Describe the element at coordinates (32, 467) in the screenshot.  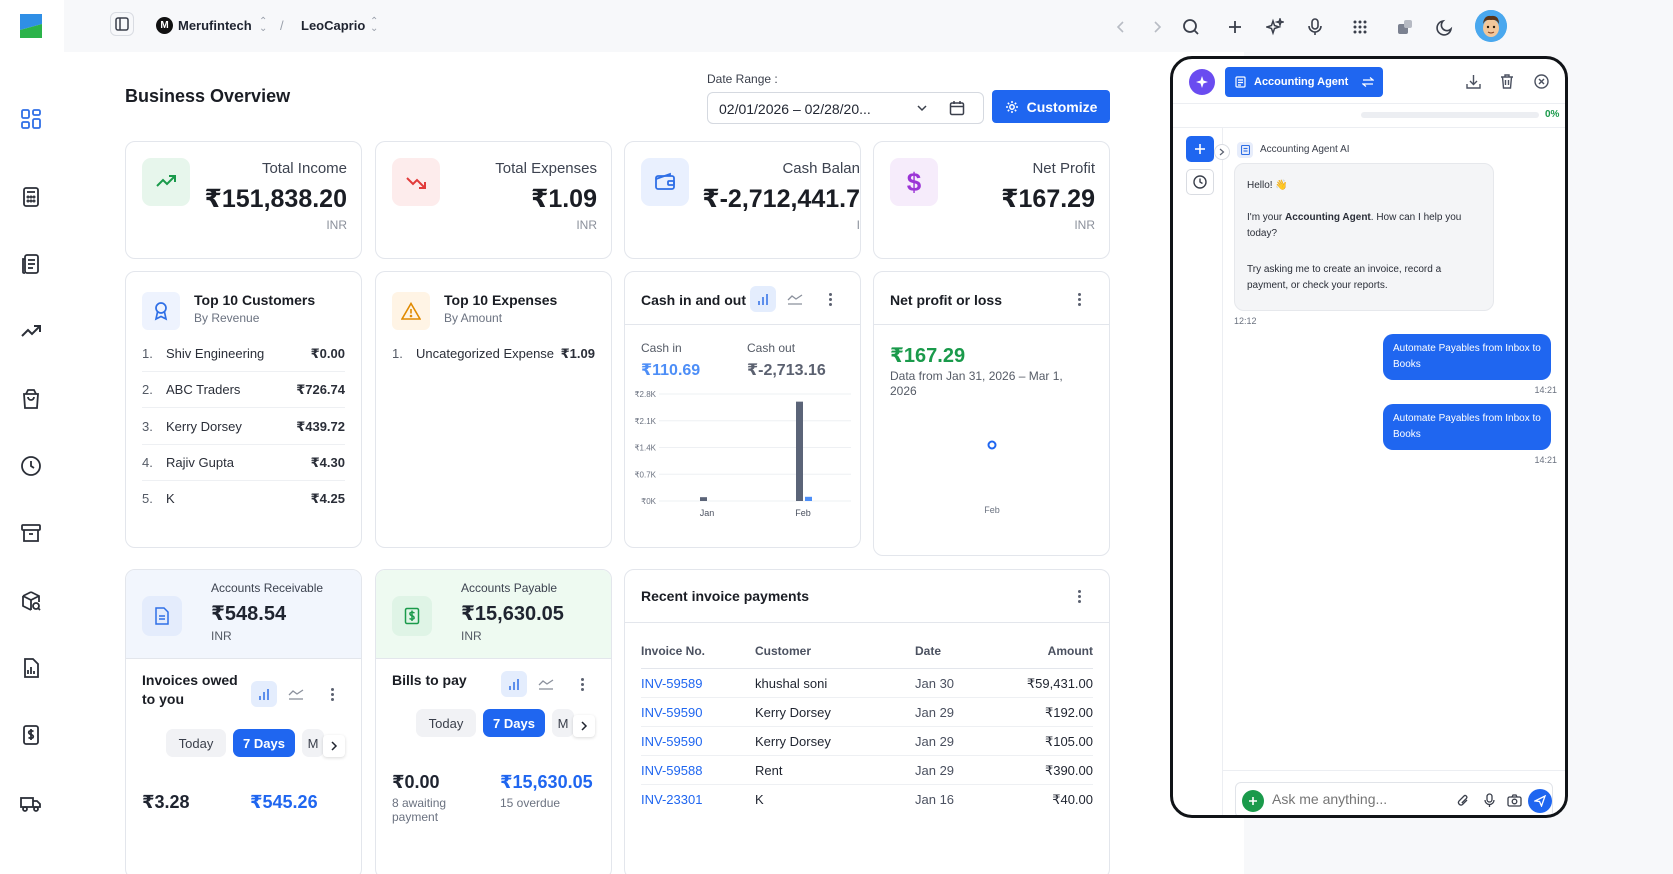
I see `clock-icon` at that location.